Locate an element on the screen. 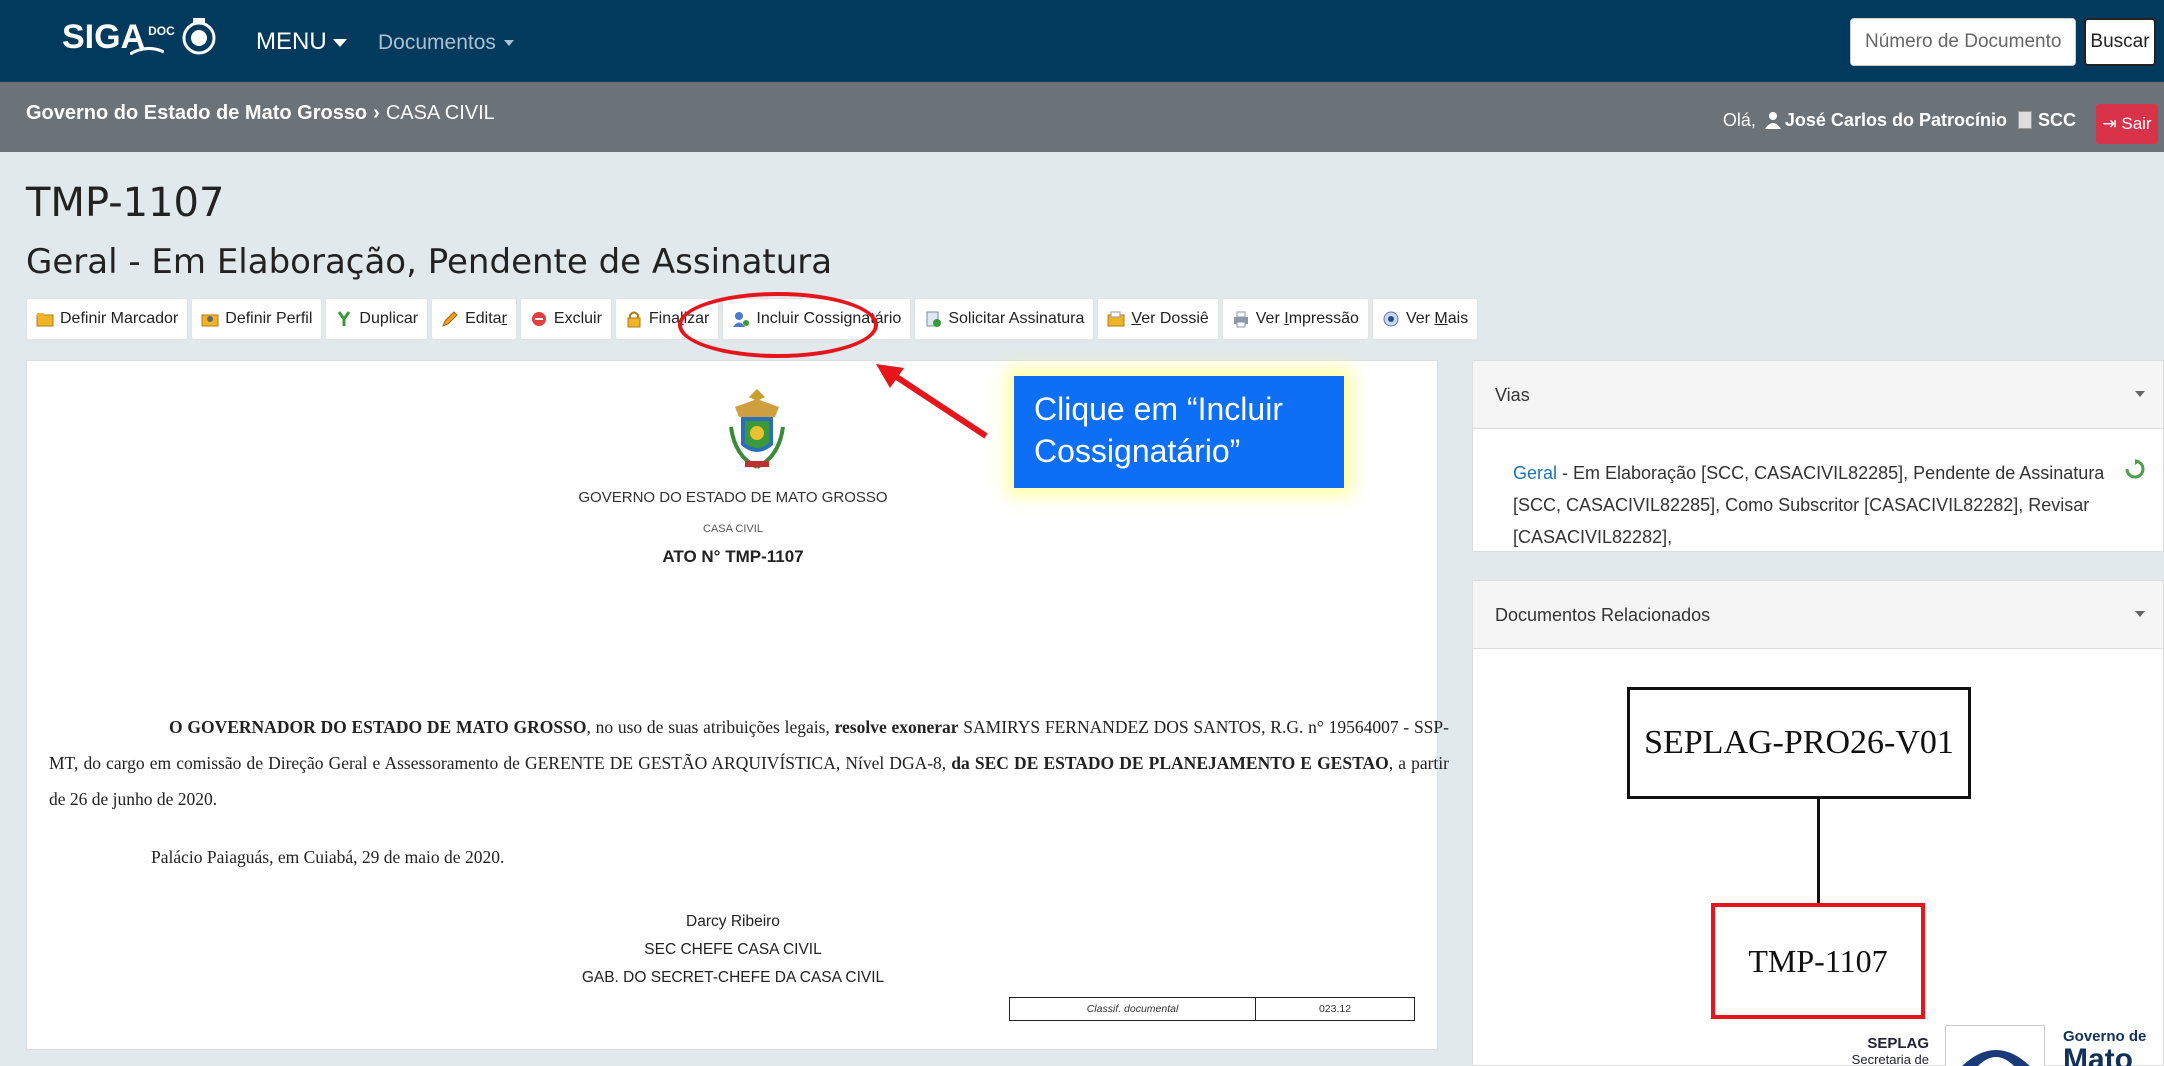  main-menu: MENU is located at coordinates (301, 42).